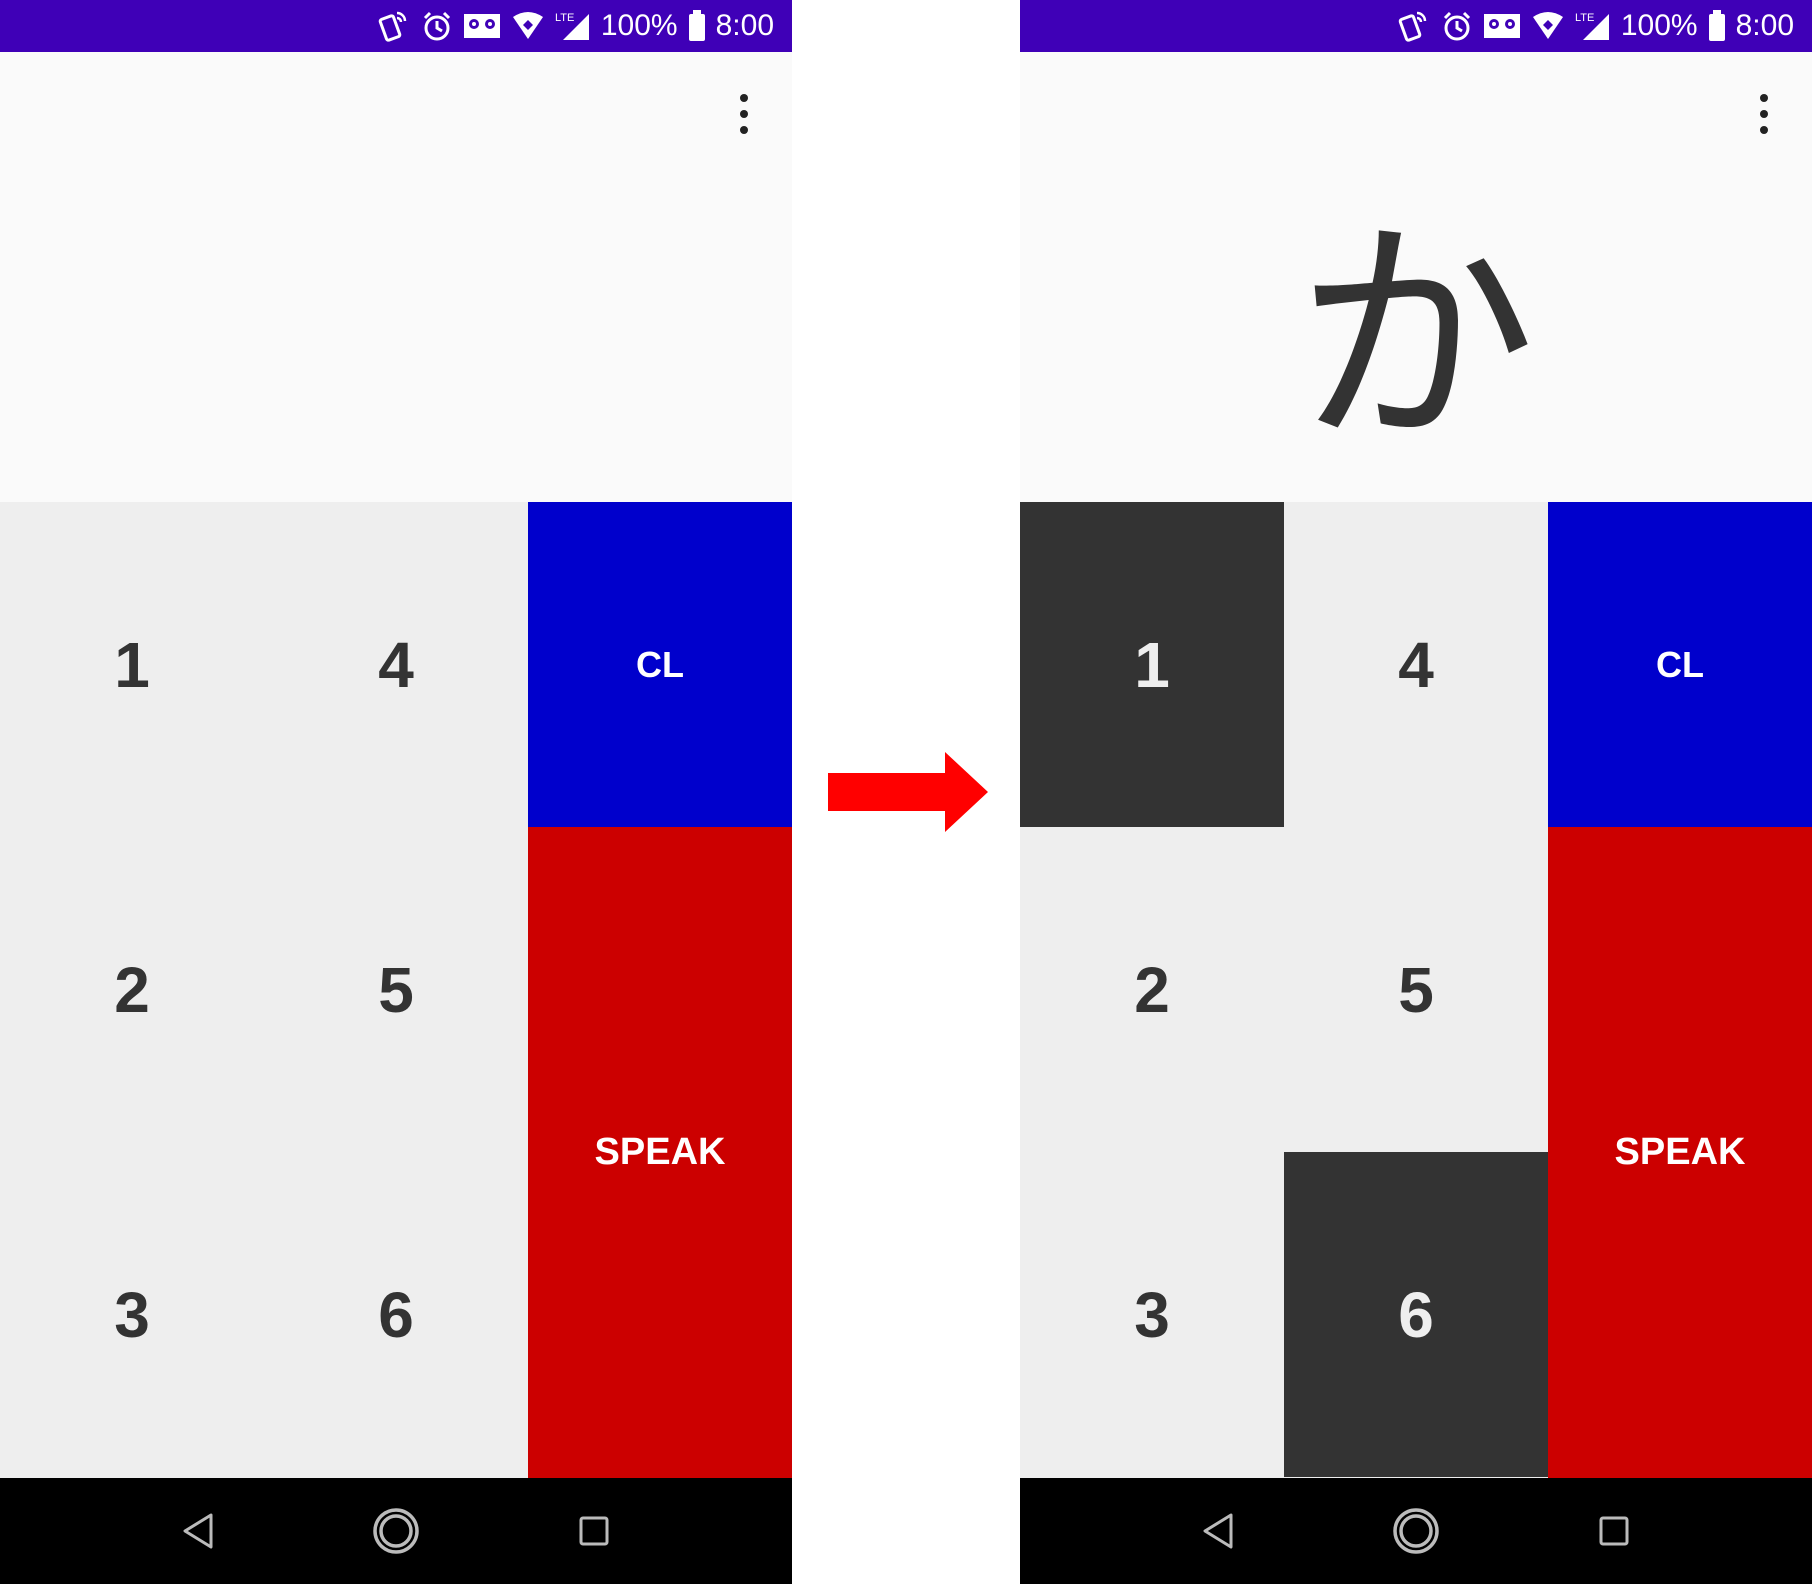 The width and height of the screenshot is (1812, 1584). I want to click on display-character: か, so click(1415, 337).